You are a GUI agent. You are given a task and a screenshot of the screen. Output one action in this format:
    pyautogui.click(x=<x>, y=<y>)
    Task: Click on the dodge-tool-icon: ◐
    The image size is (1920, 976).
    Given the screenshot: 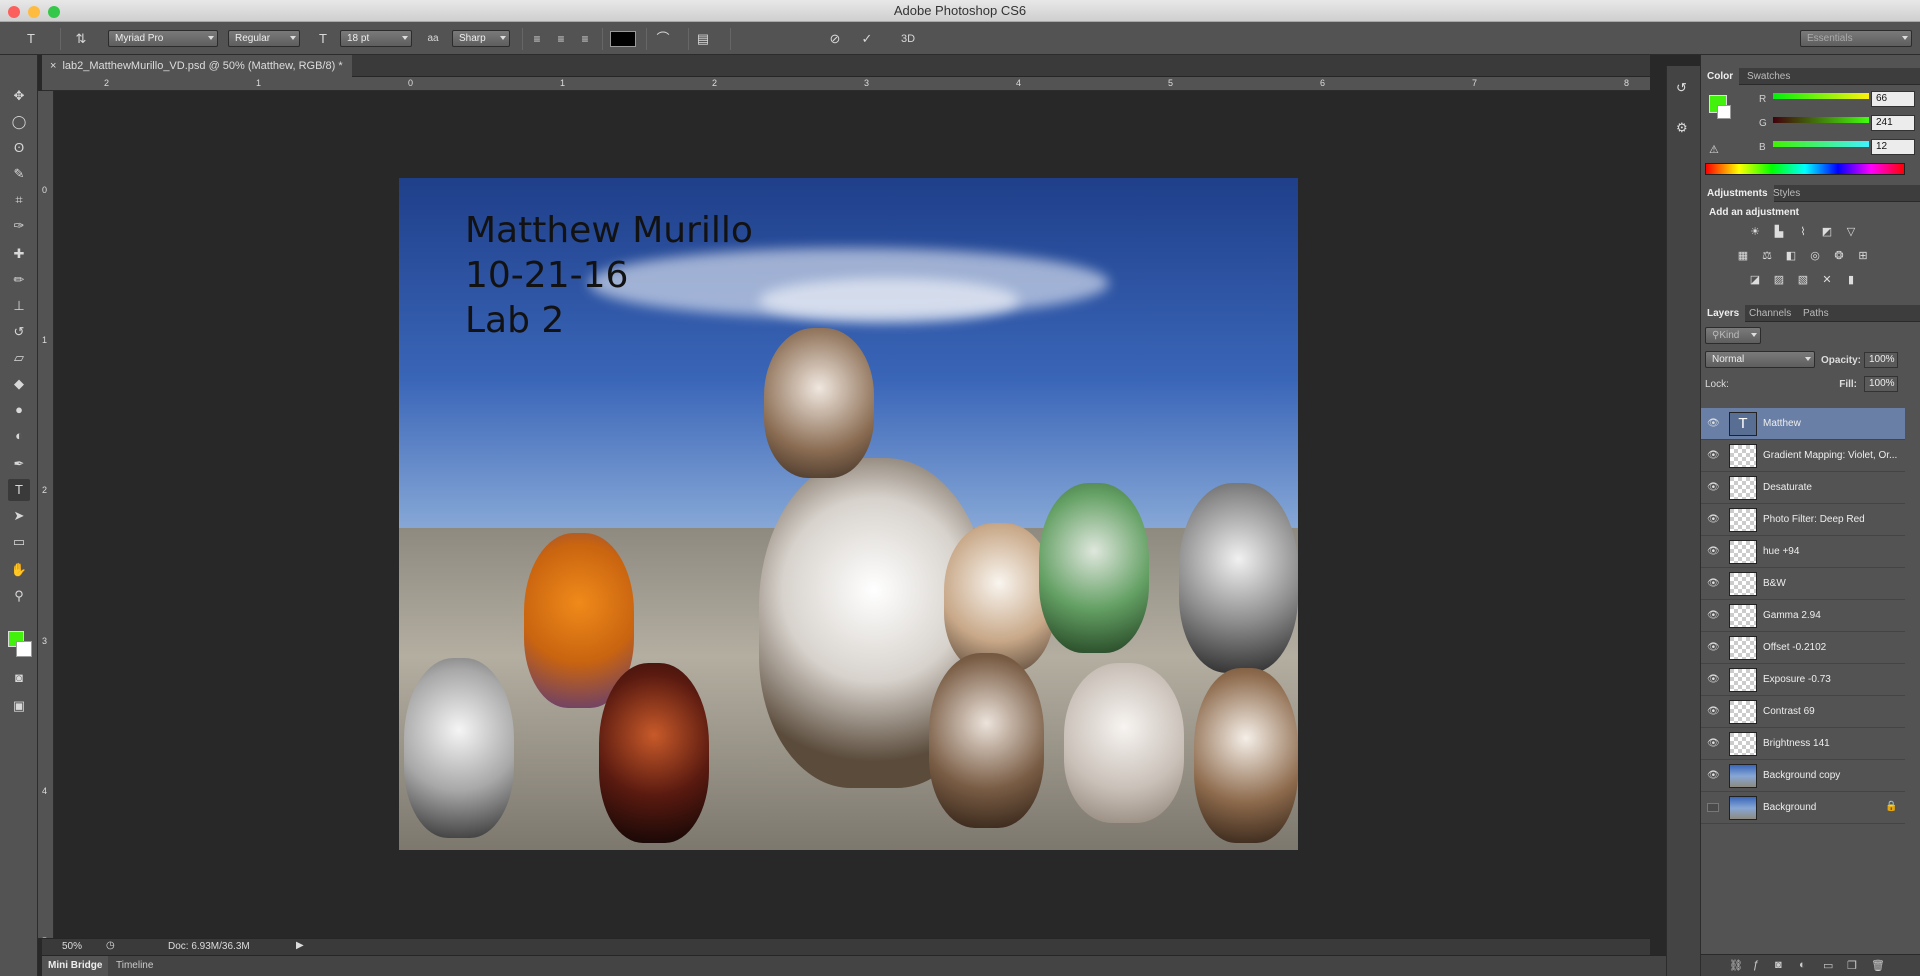 What is the action you would take?
    pyautogui.click(x=19, y=436)
    